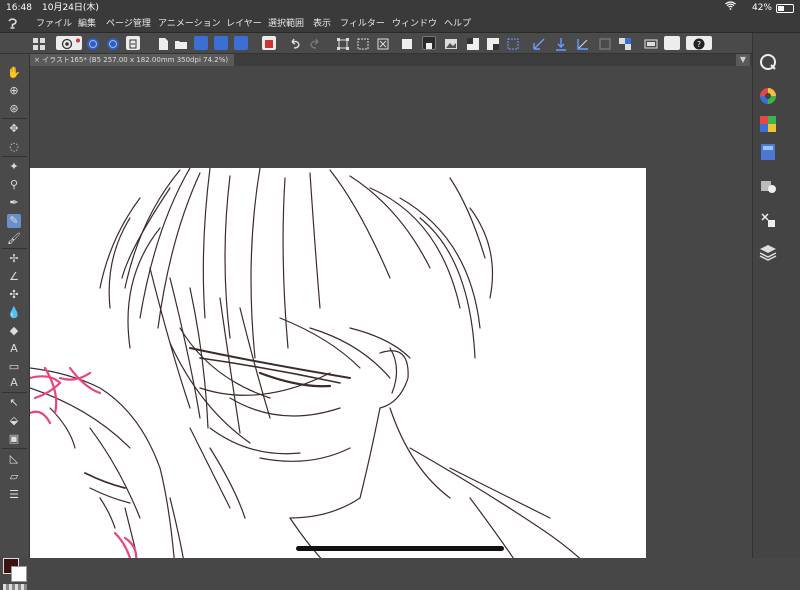 The height and width of the screenshot is (590, 800). What do you see at coordinates (14, 109) in the screenshot?
I see `eyedropper-move-icon: ⊛` at bounding box center [14, 109].